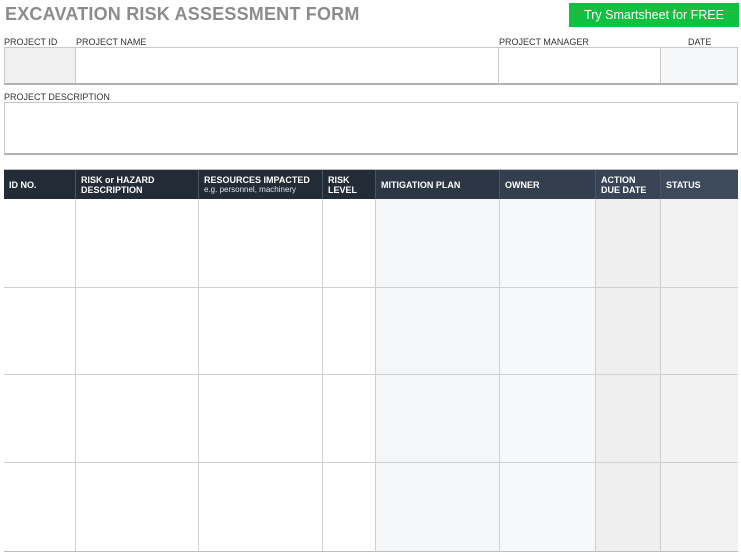 This screenshot has height=555, width=741. What do you see at coordinates (618, 179) in the screenshot?
I see `col-header-due-date-line1: ACTION` at bounding box center [618, 179].